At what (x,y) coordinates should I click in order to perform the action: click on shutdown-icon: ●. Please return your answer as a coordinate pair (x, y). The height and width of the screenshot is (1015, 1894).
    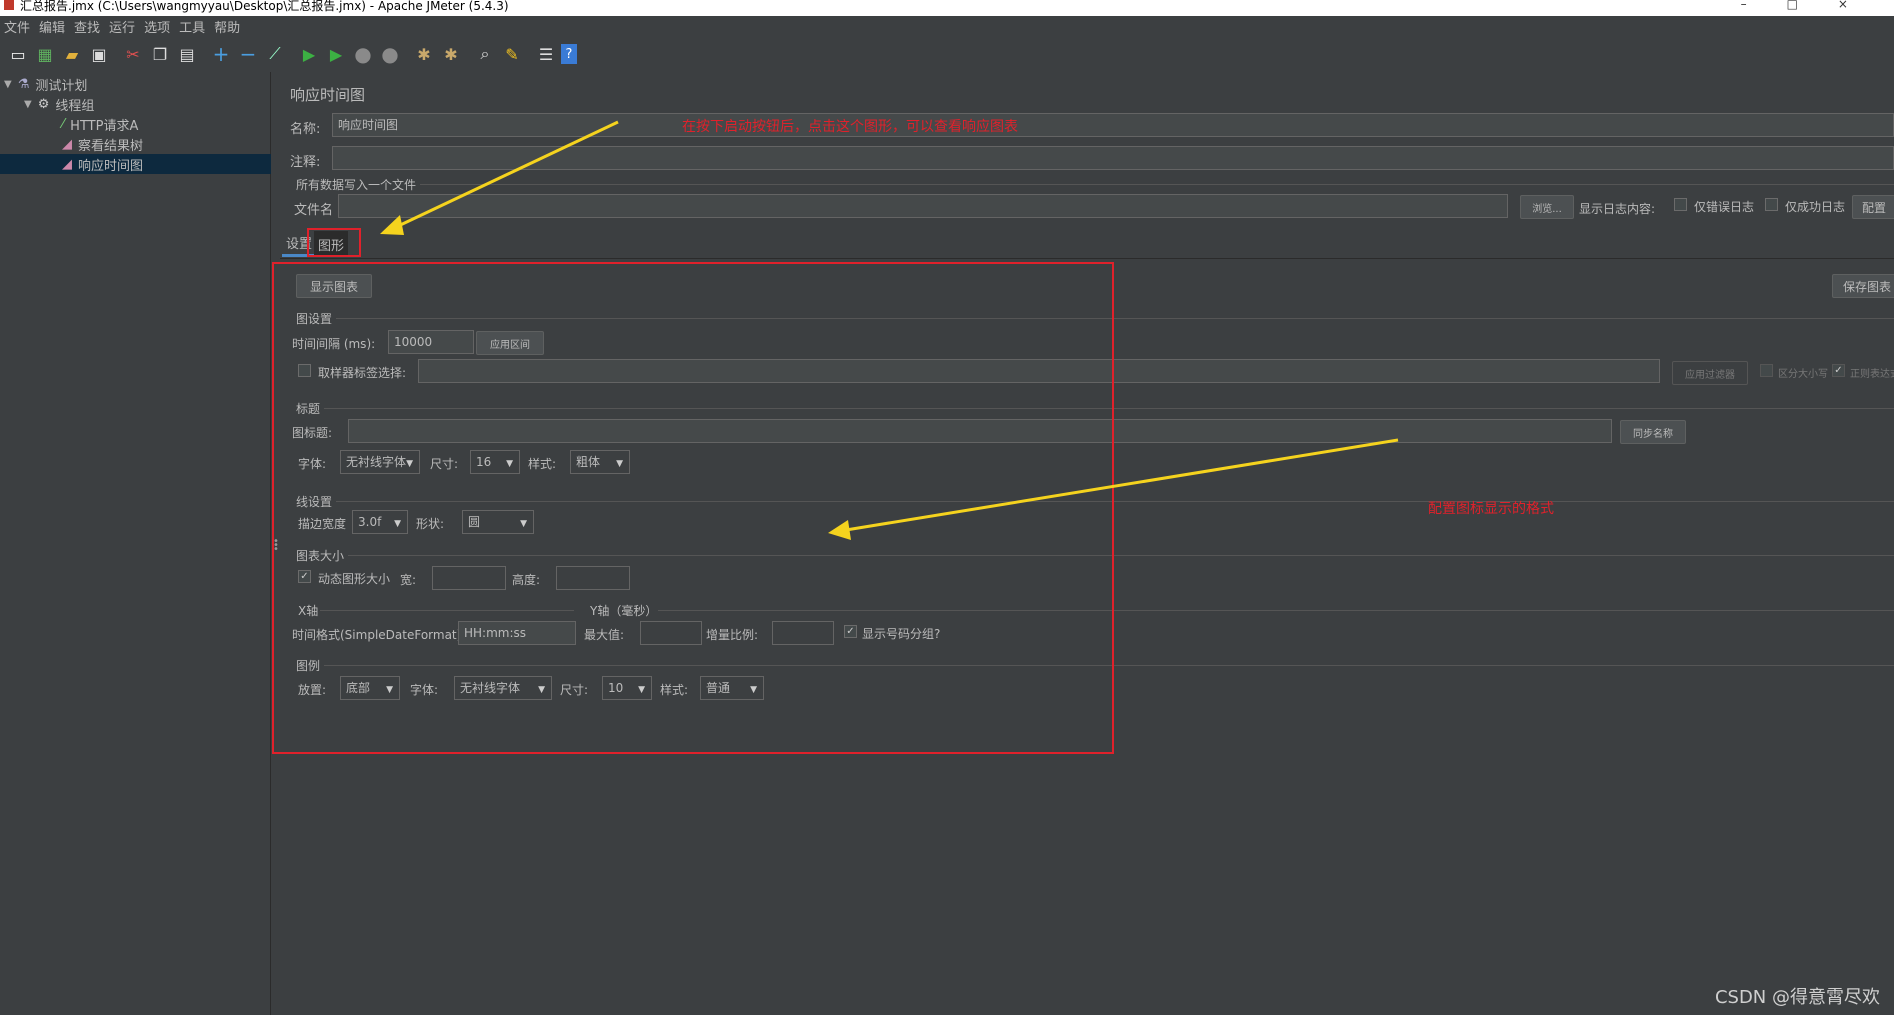
    Looking at the image, I should click on (390, 54).